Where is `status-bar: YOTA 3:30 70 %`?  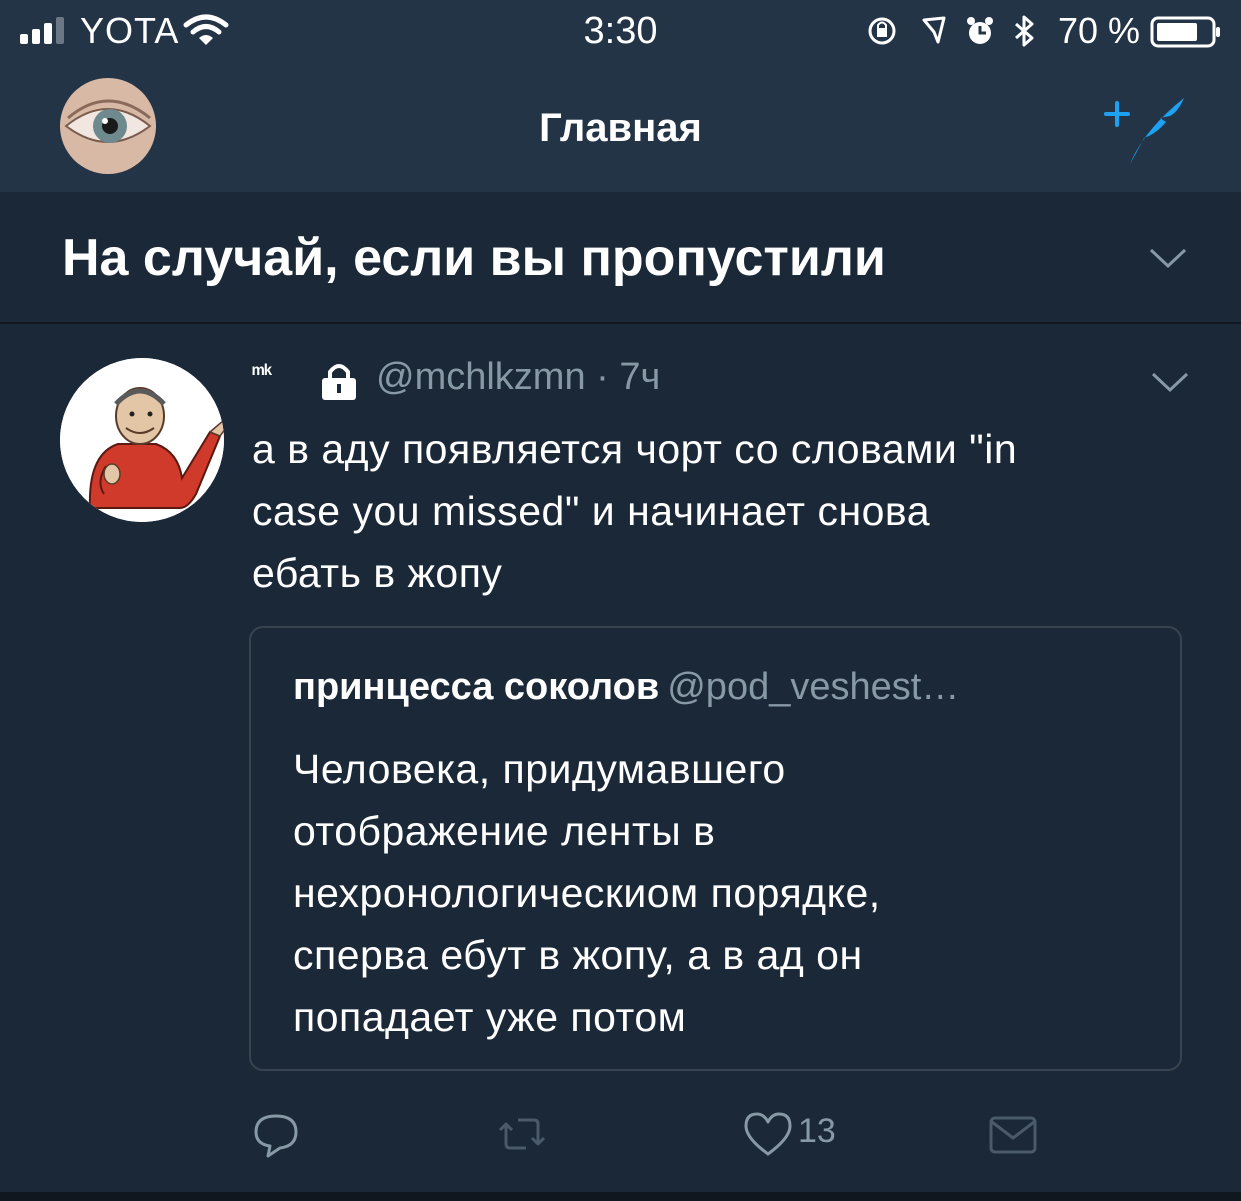 status-bar: YOTA 3:30 70 % is located at coordinates (620, 33).